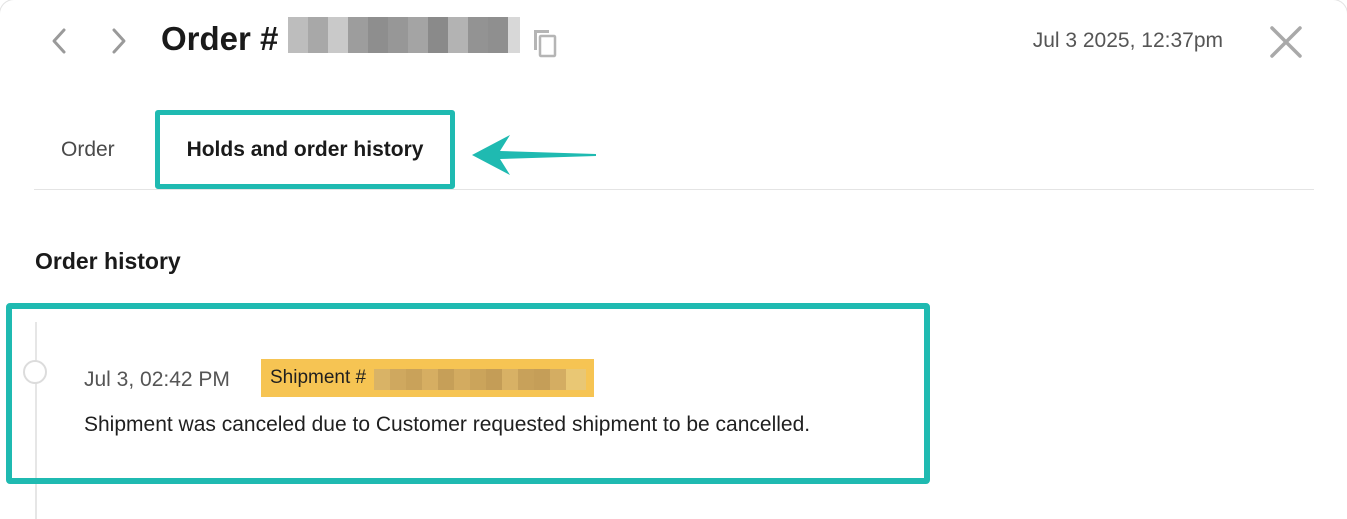  What do you see at coordinates (404, 35) in the screenshot?
I see `redacted-order-number` at bounding box center [404, 35].